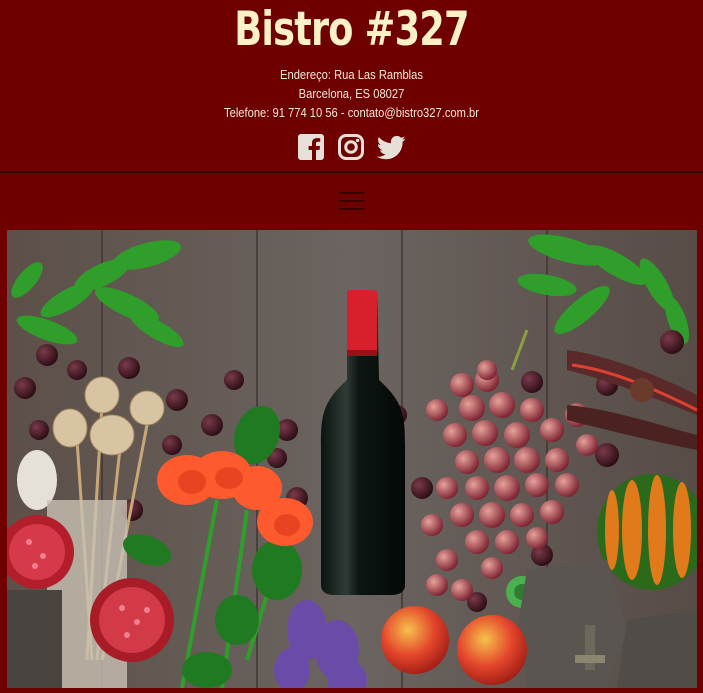  What do you see at coordinates (391, 147) in the screenshot?
I see `twitter-icon` at bounding box center [391, 147].